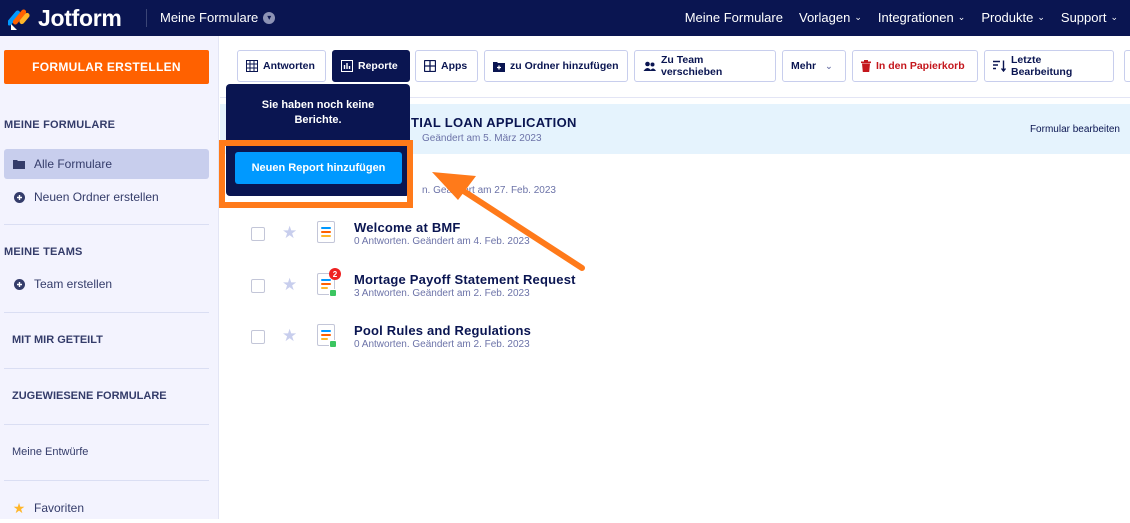  Describe the element at coordinates (692, 66) in the screenshot. I see `move-to-team-label: Zu Team verschieben` at that location.